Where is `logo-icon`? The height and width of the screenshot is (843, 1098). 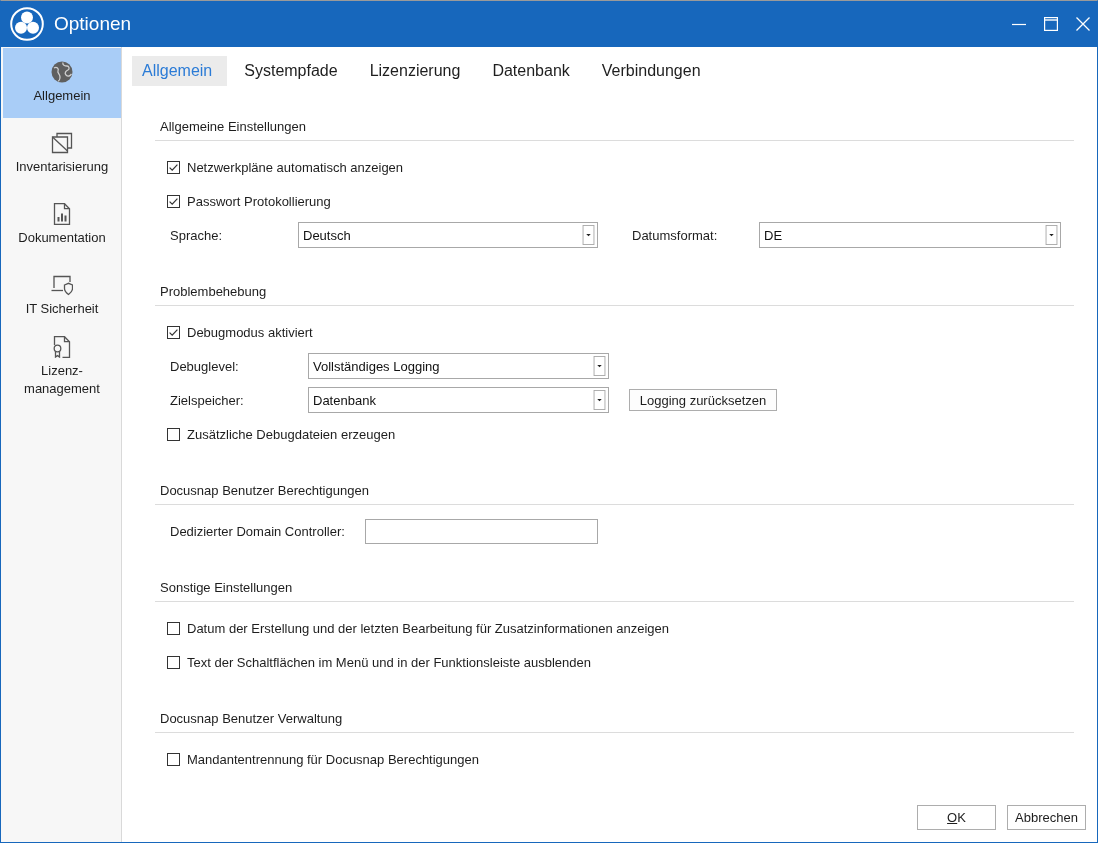 logo-icon is located at coordinates (27, 24).